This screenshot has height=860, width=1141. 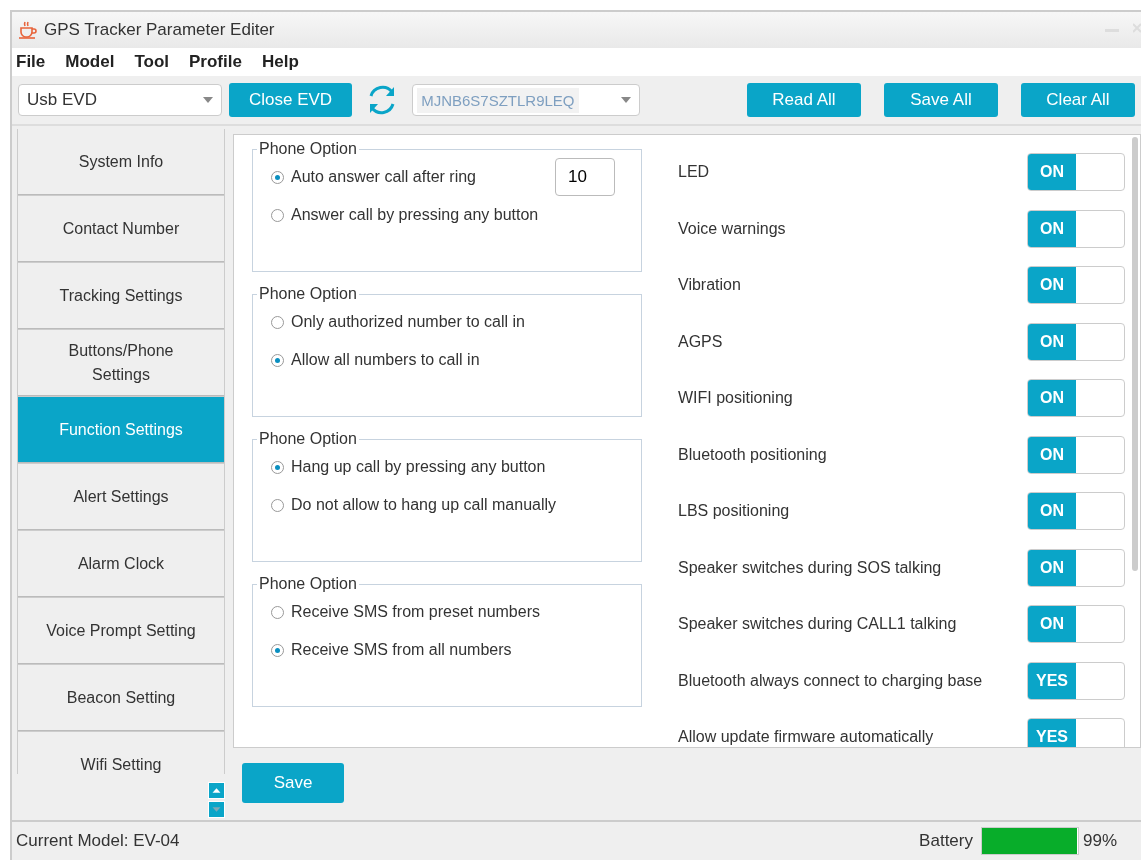 What do you see at coordinates (121, 363) in the screenshot?
I see `sidebar-item: Buttons/Phone Settings` at bounding box center [121, 363].